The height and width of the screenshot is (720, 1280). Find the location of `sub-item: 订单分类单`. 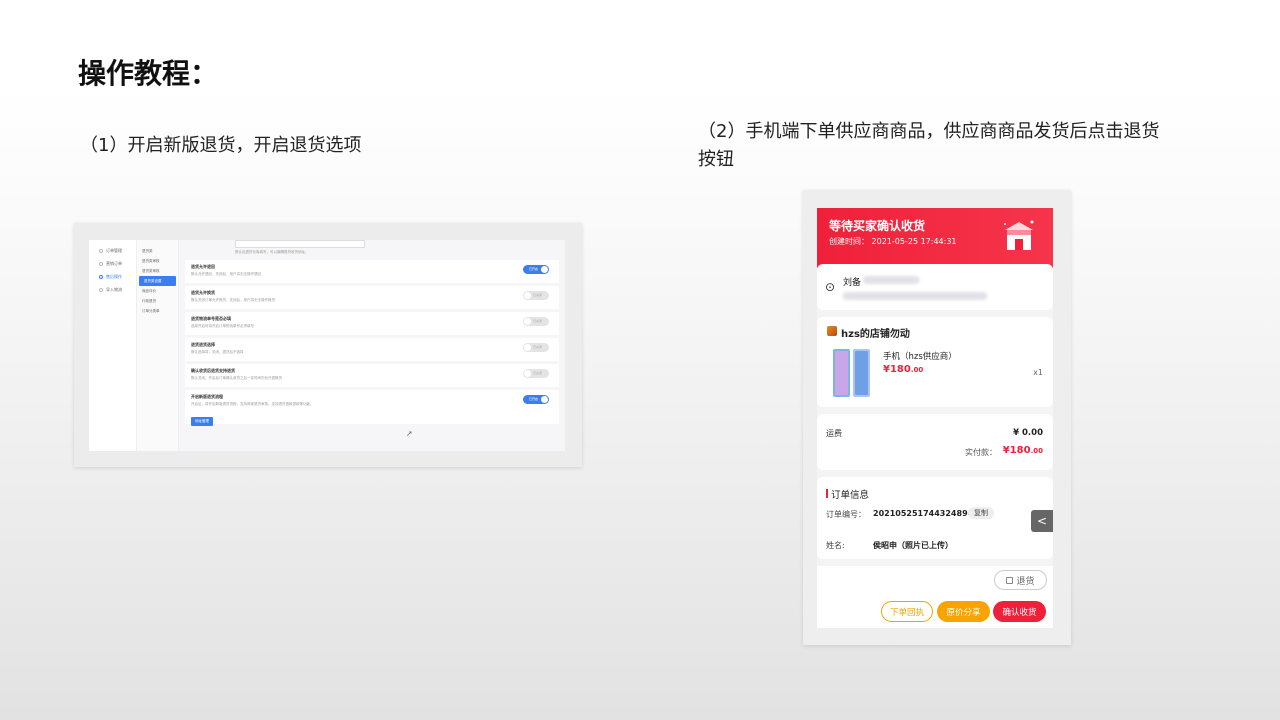

sub-item: 订单分类单 is located at coordinates (157, 311).